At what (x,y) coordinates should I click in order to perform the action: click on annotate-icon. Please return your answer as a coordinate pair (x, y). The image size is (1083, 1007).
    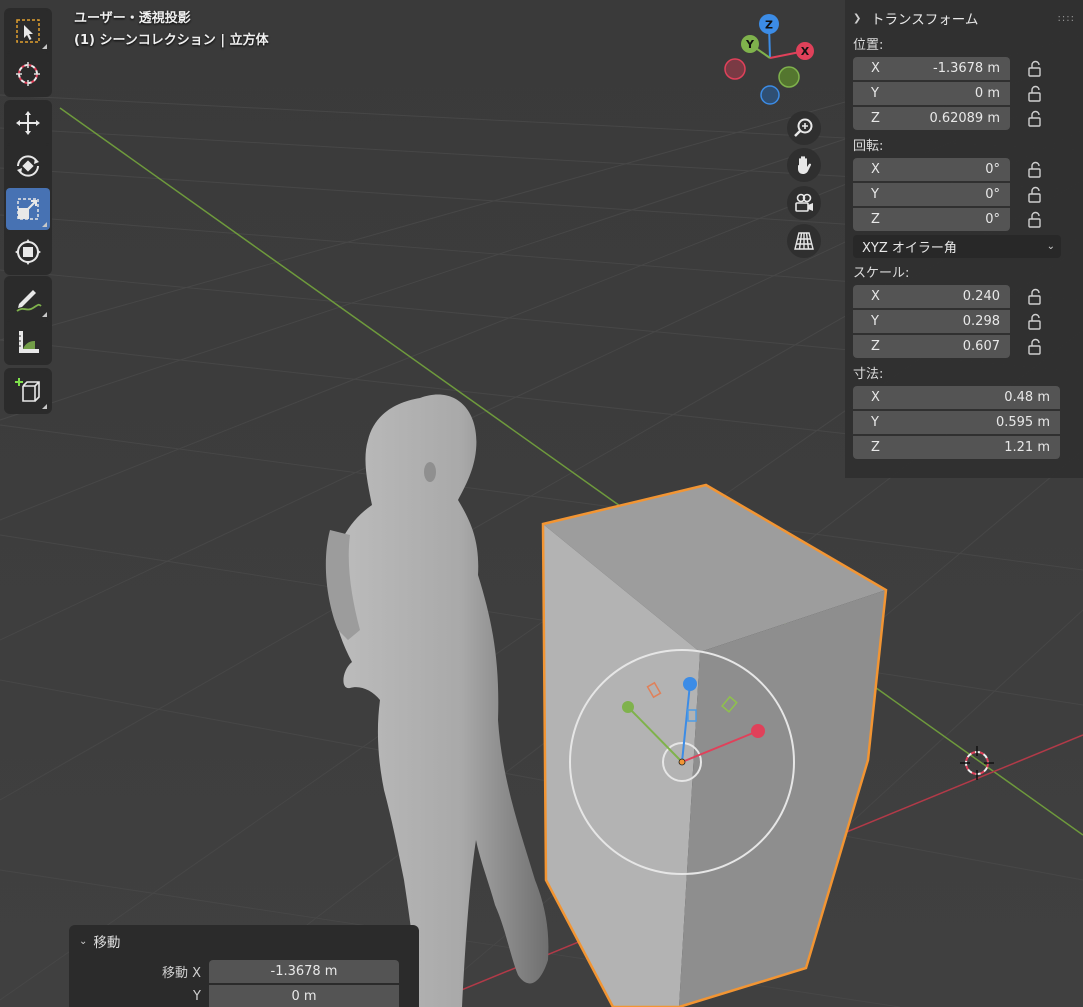
    Looking at the image, I should click on (29, 301).